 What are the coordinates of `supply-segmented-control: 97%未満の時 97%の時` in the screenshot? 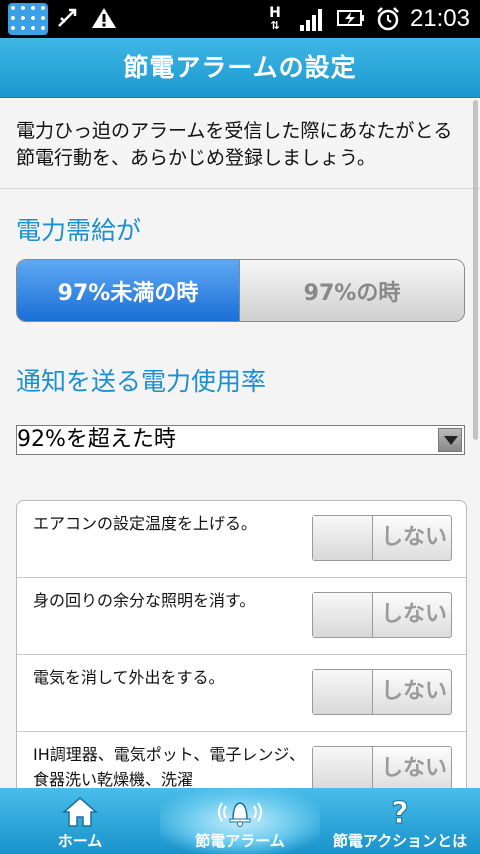 It's located at (240, 290).